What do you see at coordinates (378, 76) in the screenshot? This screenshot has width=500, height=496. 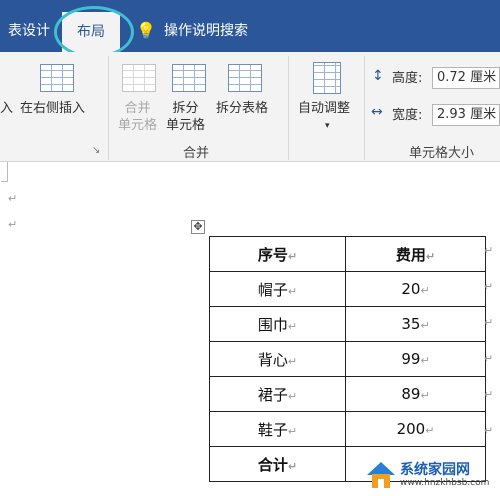 I see `height-icon: ↕` at bounding box center [378, 76].